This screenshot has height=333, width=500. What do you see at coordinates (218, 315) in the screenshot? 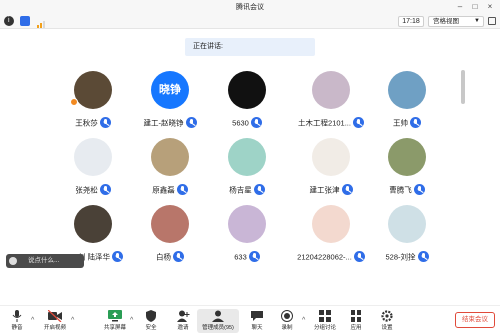
I see `members-icon` at bounding box center [218, 315].